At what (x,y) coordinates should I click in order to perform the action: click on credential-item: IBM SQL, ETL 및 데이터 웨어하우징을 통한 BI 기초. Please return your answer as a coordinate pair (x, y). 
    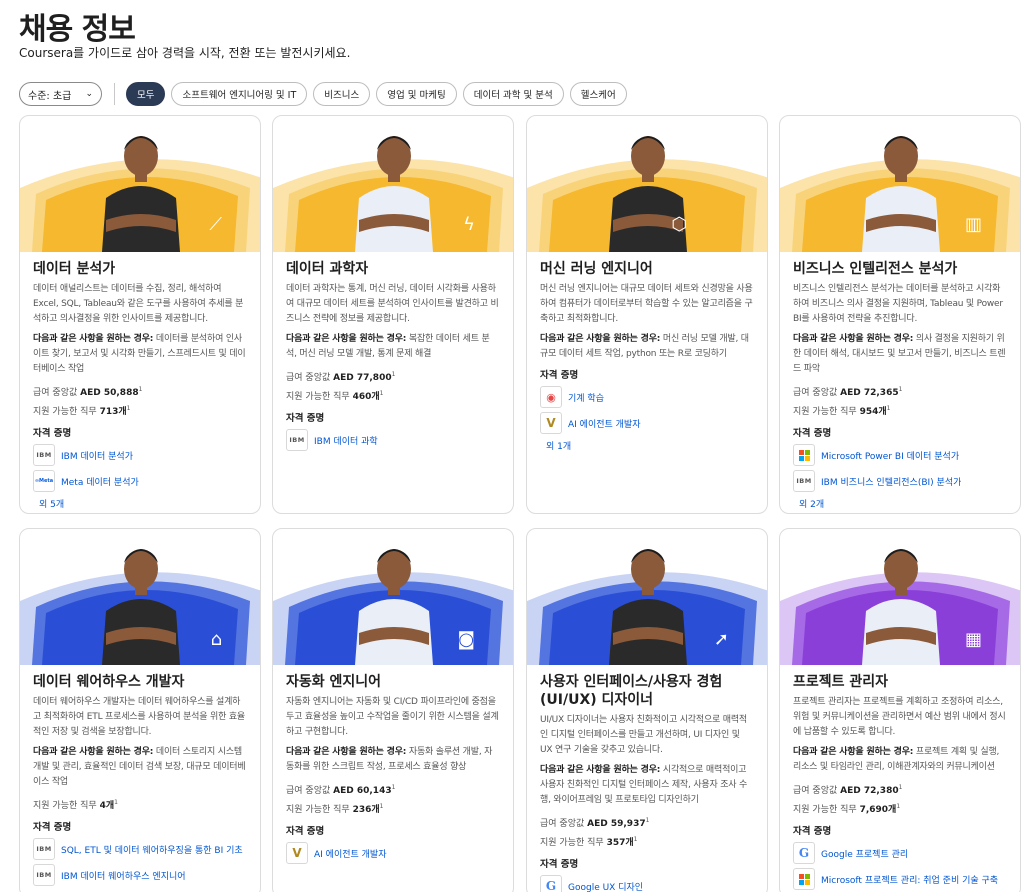
    Looking at the image, I should click on (140, 849).